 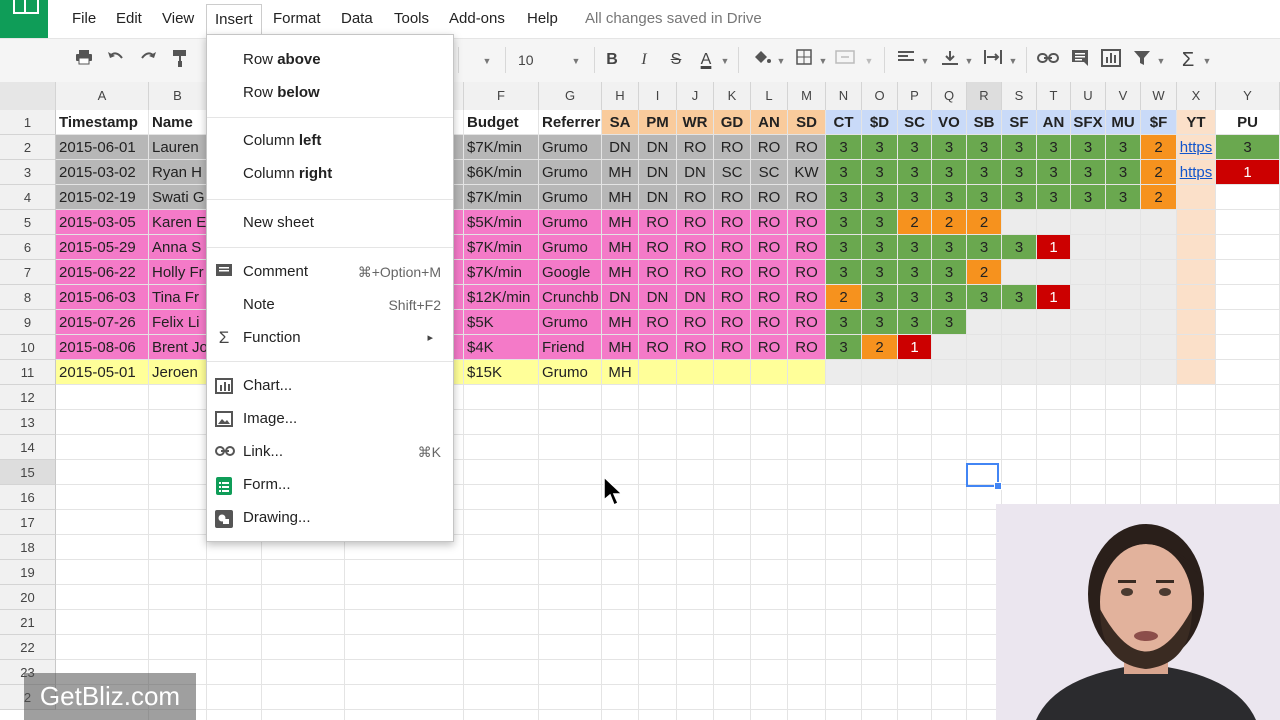 What do you see at coordinates (769, 372) in the screenshot?
I see `cell-l11` at bounding box center [769, 372].